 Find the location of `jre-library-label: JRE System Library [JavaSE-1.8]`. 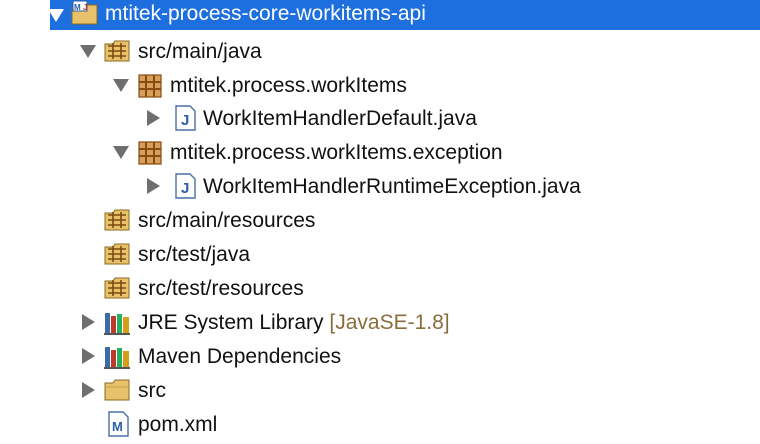

jre-library-label: JRE System Library [JavaSE-1.8] is located at coordinates (294, 323).